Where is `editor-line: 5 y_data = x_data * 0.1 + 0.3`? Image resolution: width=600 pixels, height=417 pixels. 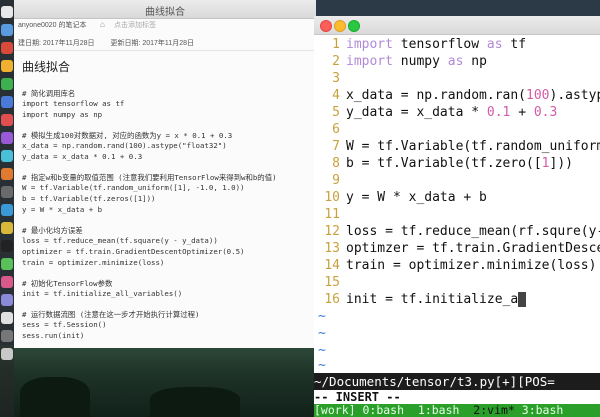
editor-line: 5 y_data = x_data * 0.1 + 0.3 is located at coordinates (457, 112).